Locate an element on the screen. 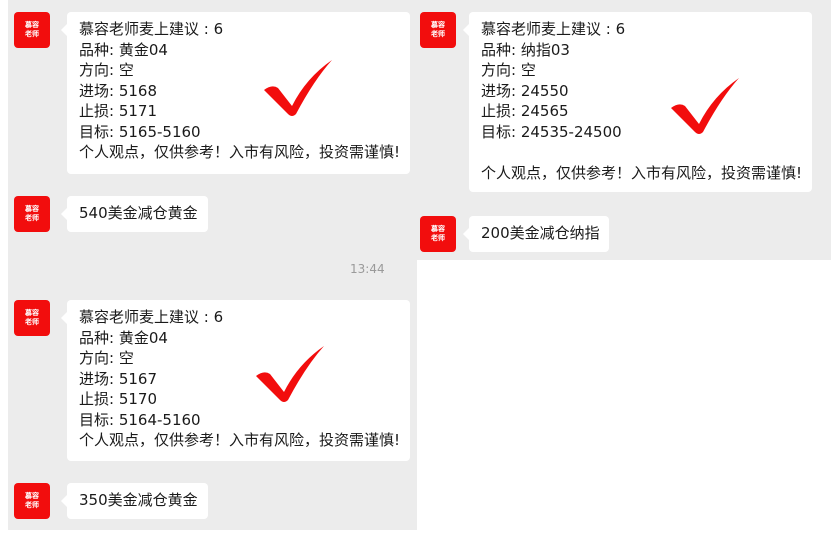  message-line: 进场: 5168 is located at coordinates (118, 90).